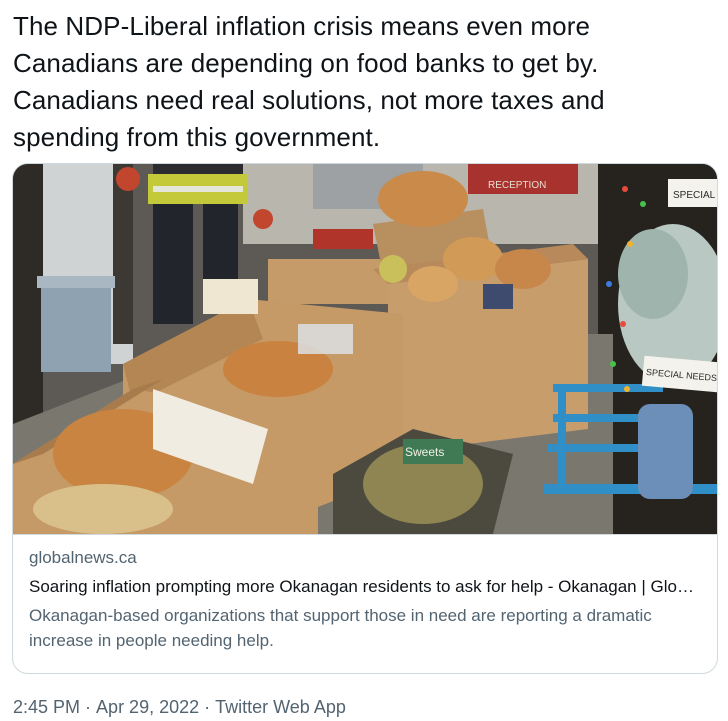  Describe the element at coordinates (695, 195) in the screenshot. I see `special-sign-top: SPECIAL N` at that location.